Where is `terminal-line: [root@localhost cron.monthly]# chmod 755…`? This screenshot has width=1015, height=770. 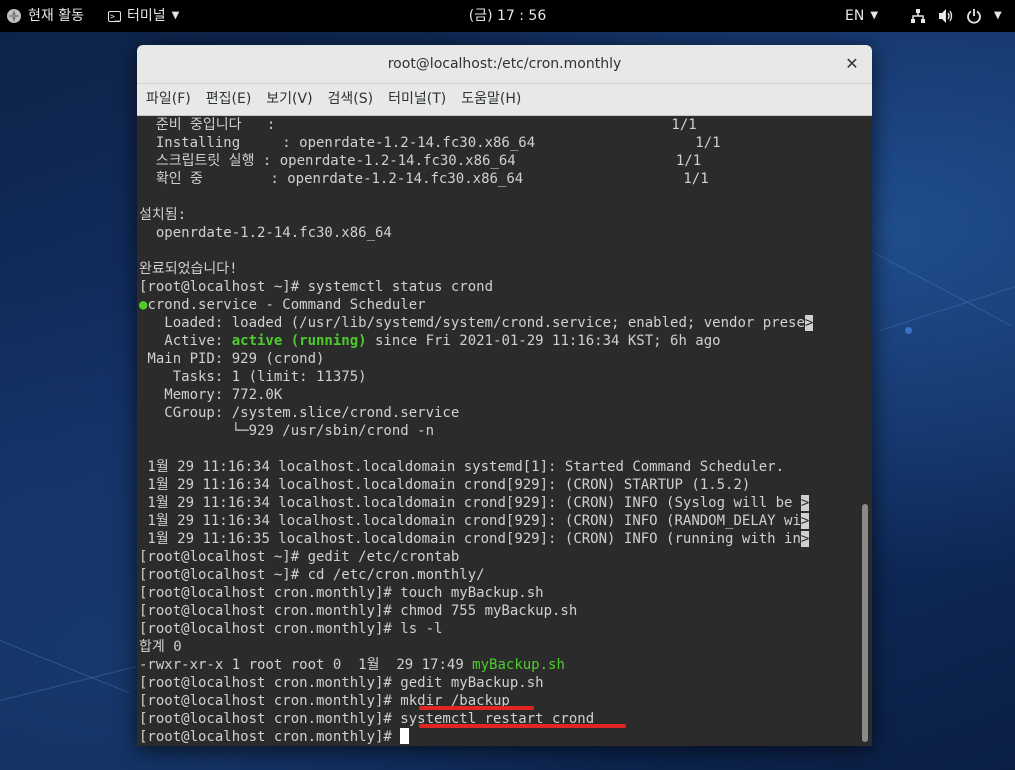
terminal-line: [root@localhost cron.monthly]# chmod 755… is located at coordinates (358, 611).